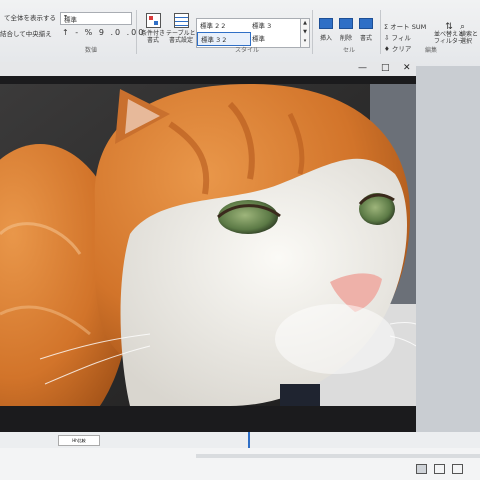  Describe the element at coordinates (181, 20) in the screenshot. I see `table-icon` at that location.